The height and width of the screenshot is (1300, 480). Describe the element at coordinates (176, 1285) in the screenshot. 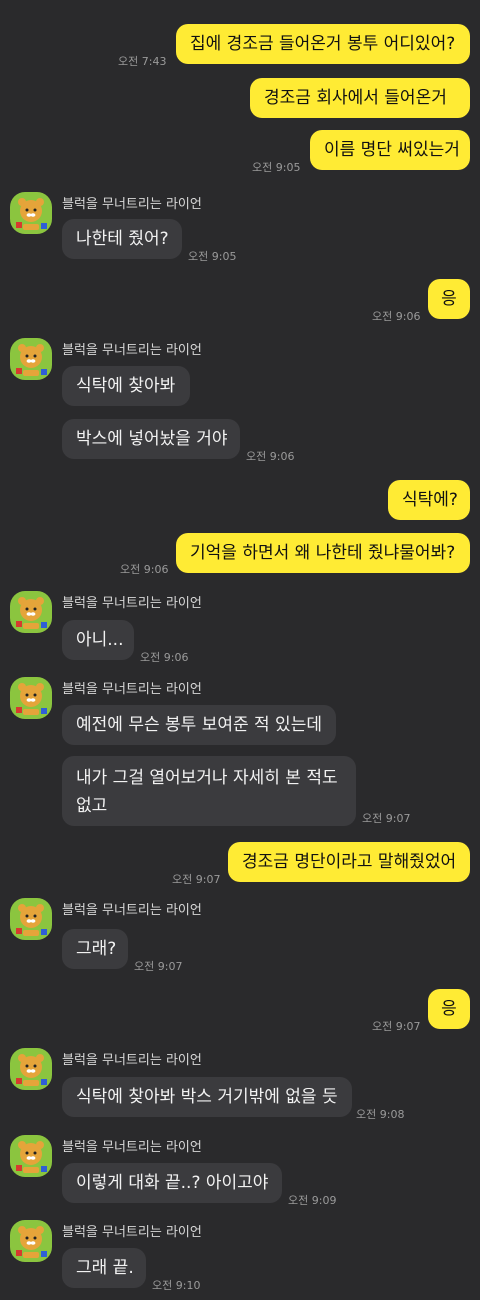

I see `message-time: 오전 9:10` at that location.